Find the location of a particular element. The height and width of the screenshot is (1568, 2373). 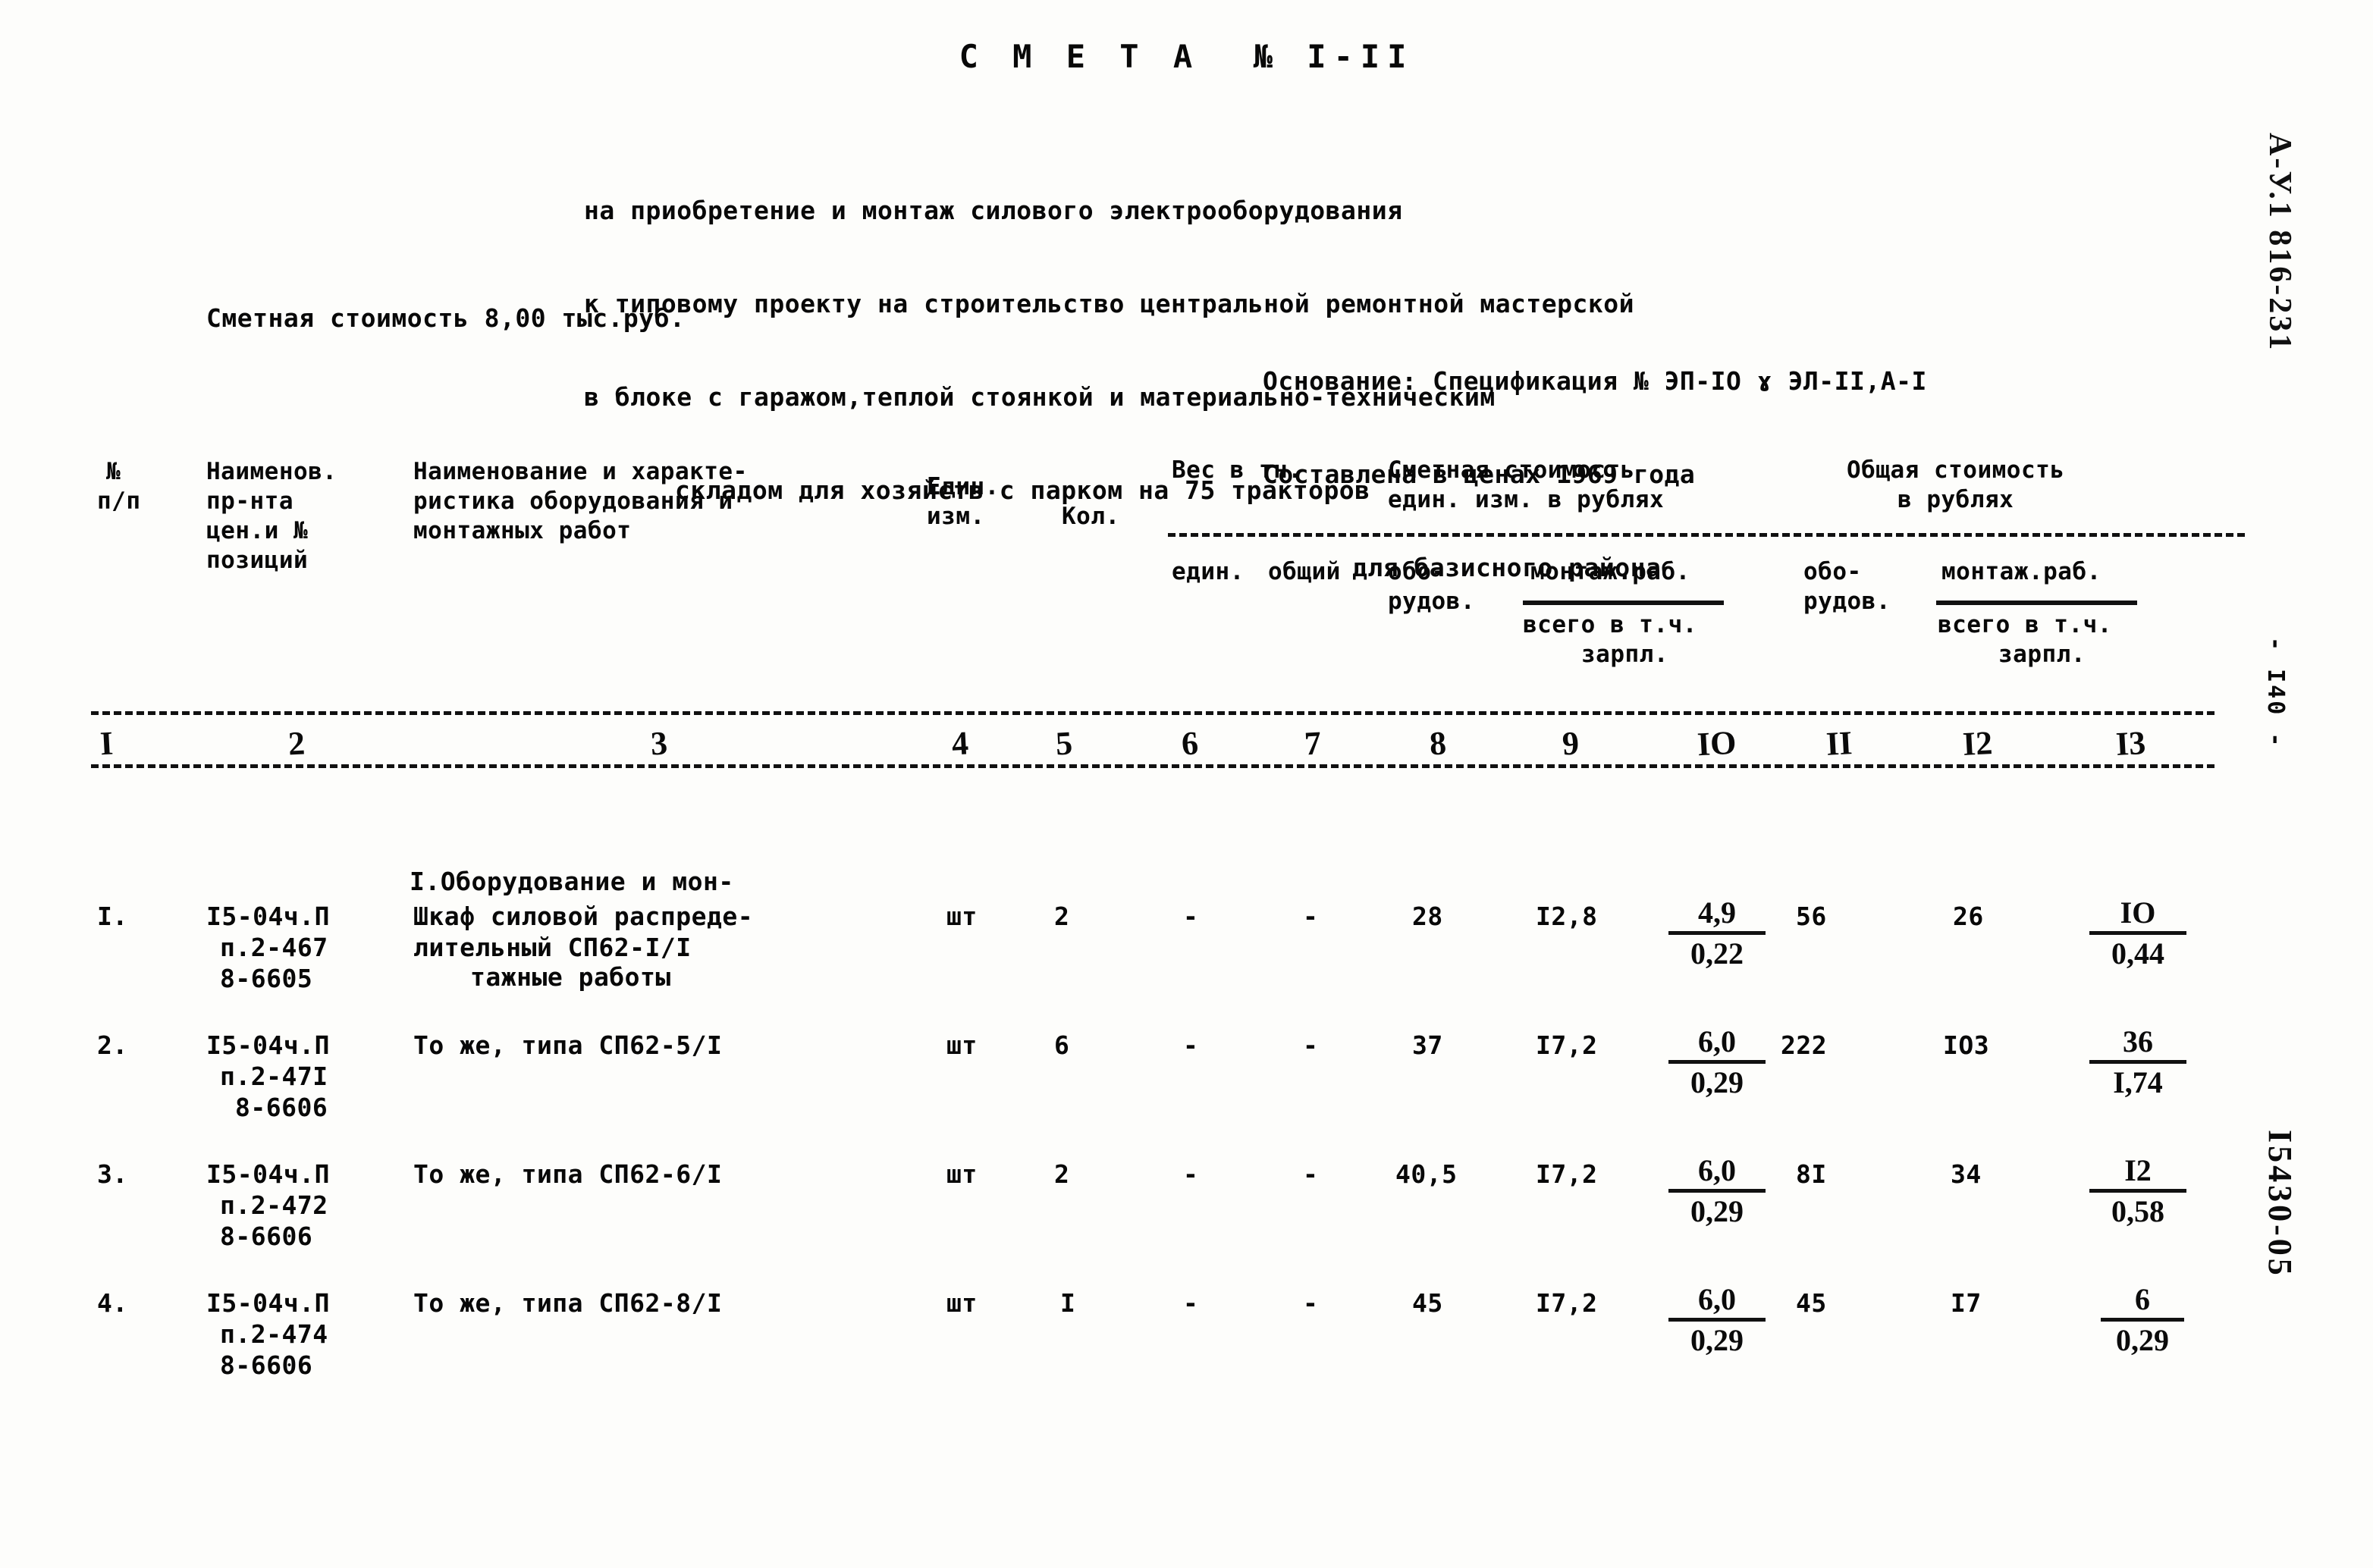

column-number-4: 4 is located at coordinates (960, 744).